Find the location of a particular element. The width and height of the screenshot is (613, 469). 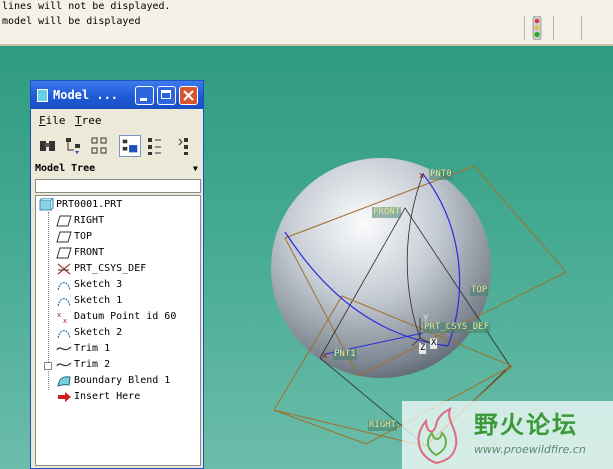

close-button is located at coordinates (188, 95).